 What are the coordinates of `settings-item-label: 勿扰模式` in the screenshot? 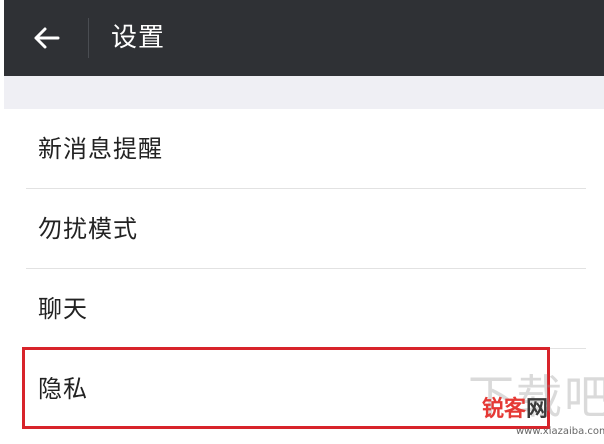 It's located at (88, 229).